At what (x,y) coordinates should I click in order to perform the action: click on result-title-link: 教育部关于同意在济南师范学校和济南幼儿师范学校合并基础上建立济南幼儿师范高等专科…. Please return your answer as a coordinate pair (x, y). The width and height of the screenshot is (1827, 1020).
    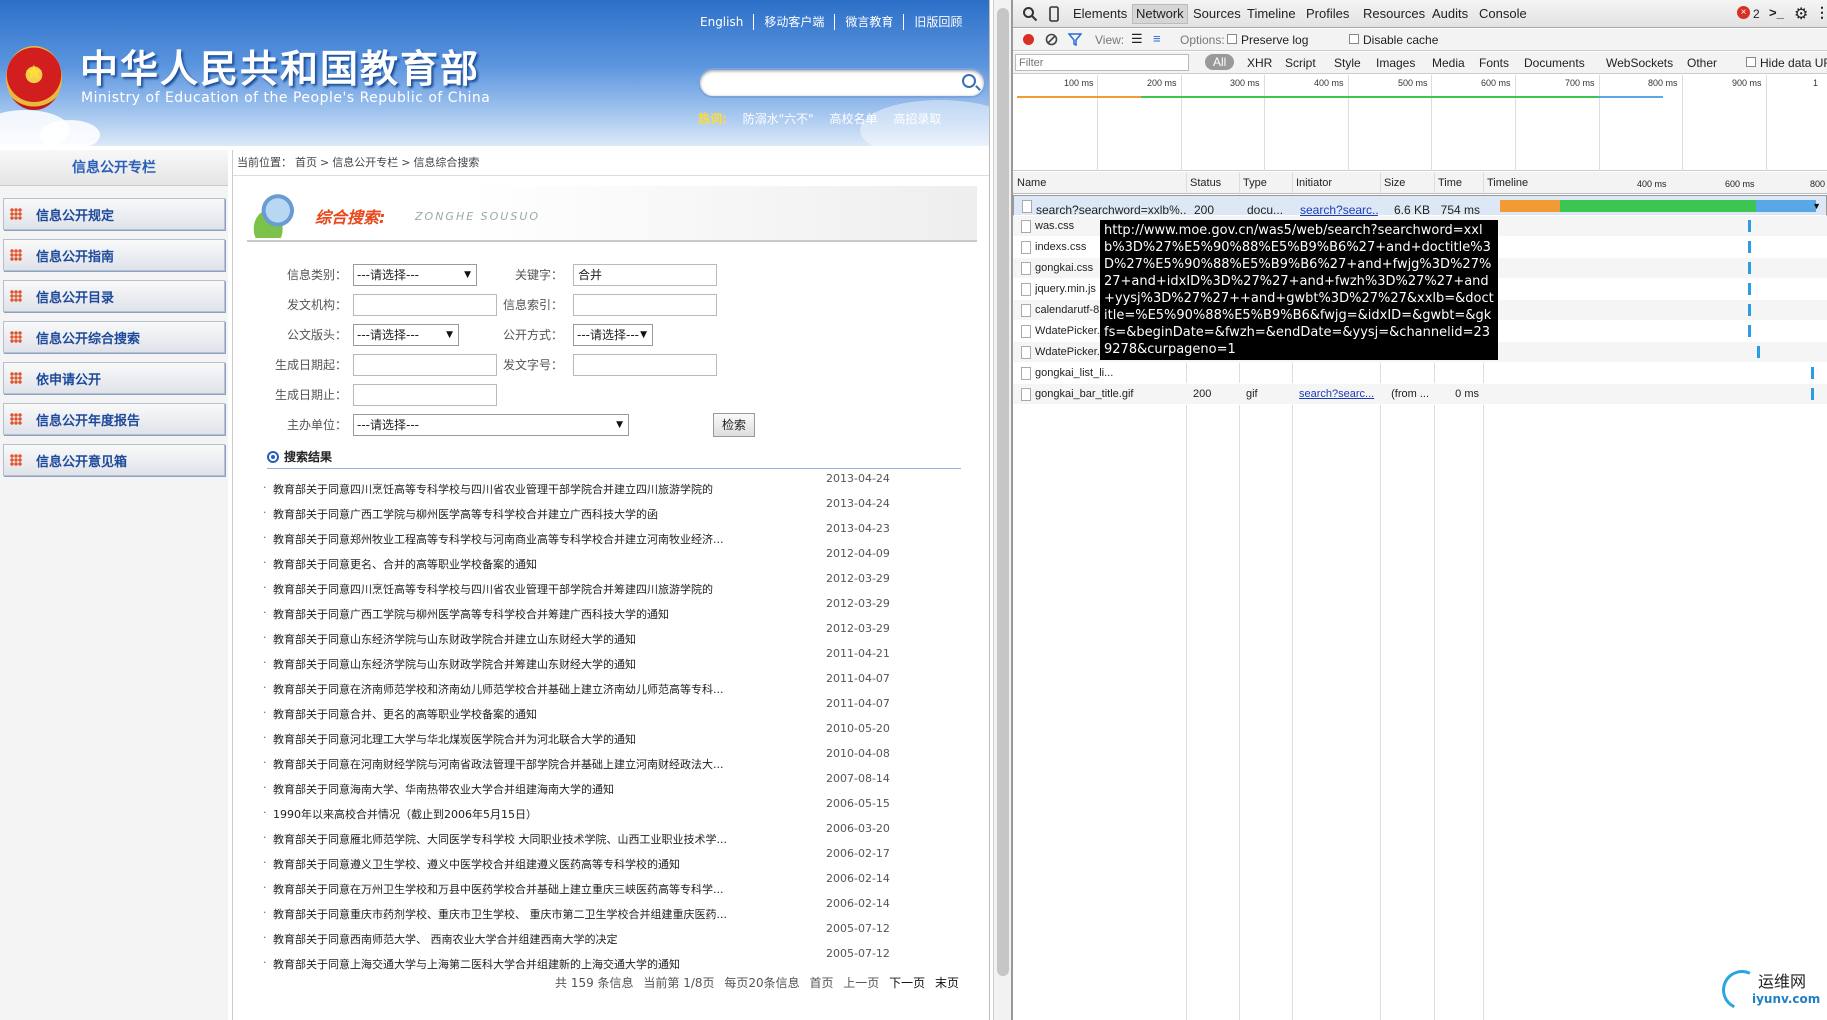
    Looking at the image, I should click on (493, 689).